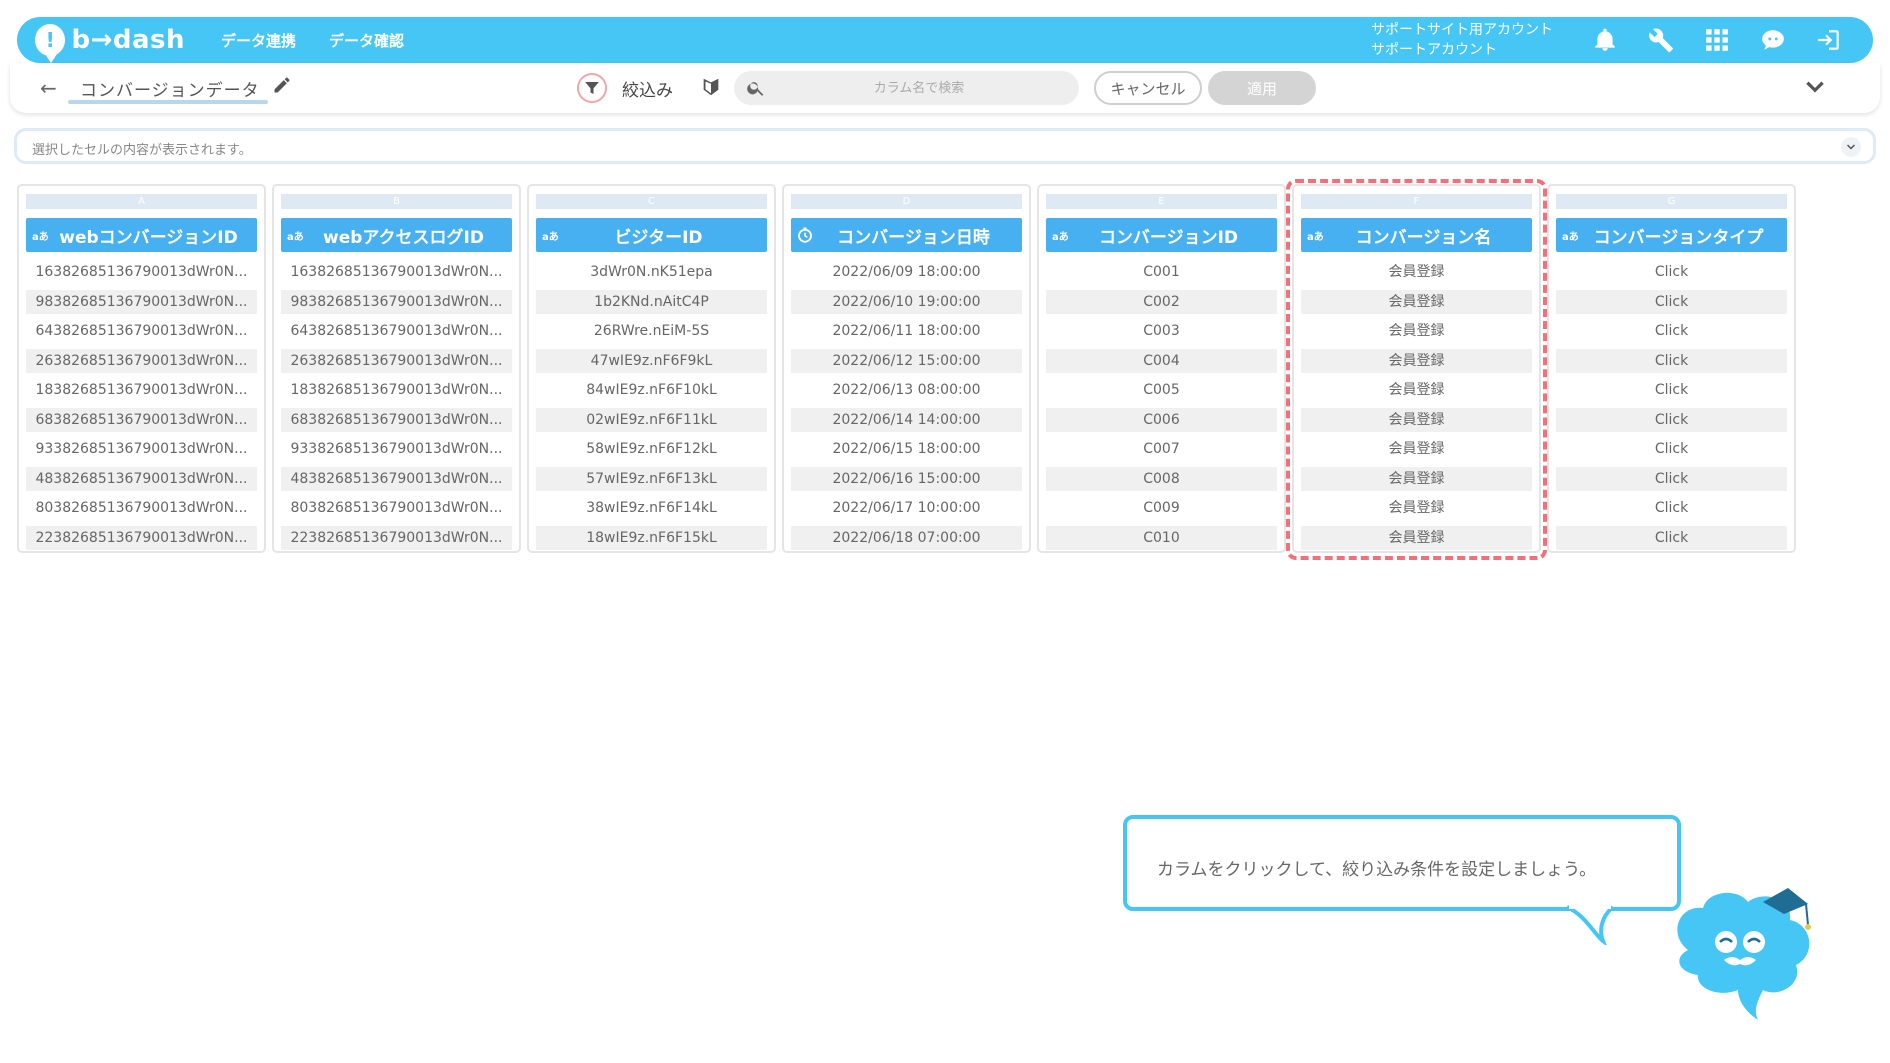 The height and width of the screenshot is (1063, 1890). Describe the element at coordinates (141, 235) in the screenshot. I see `column-header: aあ webコンバージョンID` at that location.